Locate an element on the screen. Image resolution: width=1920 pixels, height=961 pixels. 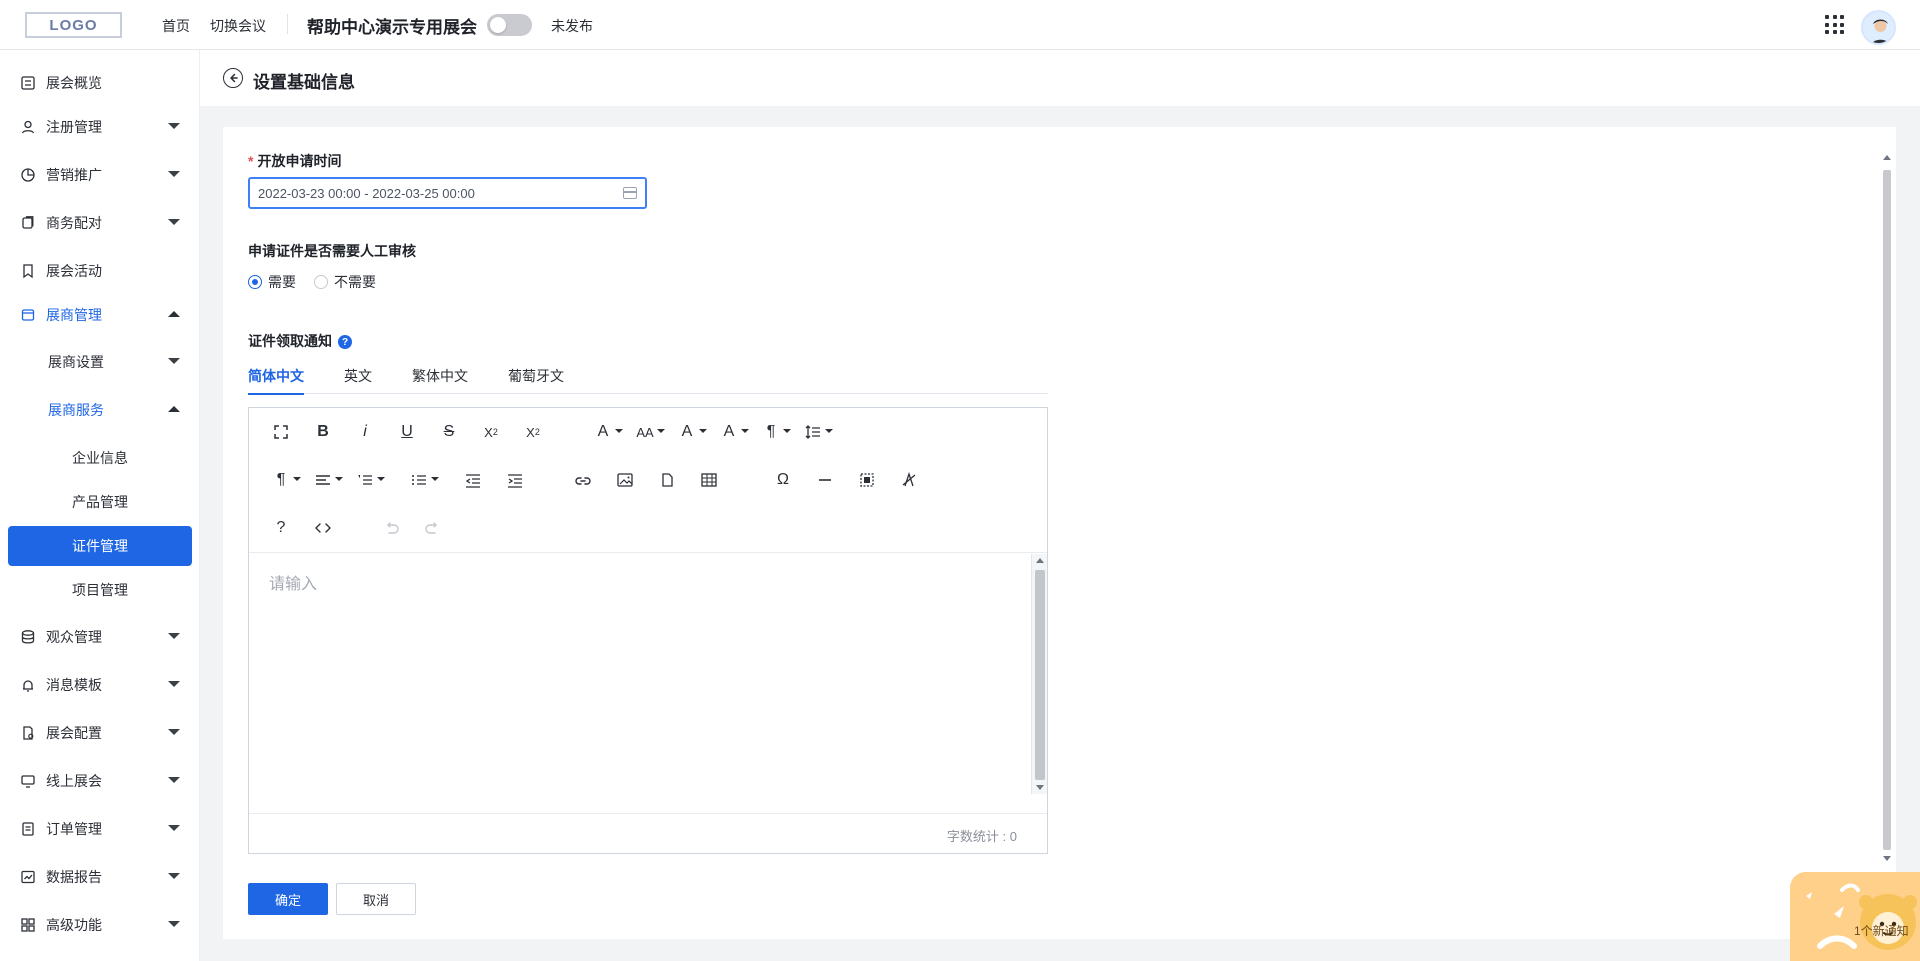
clear-format-icon is located at coordinates (909, 480).